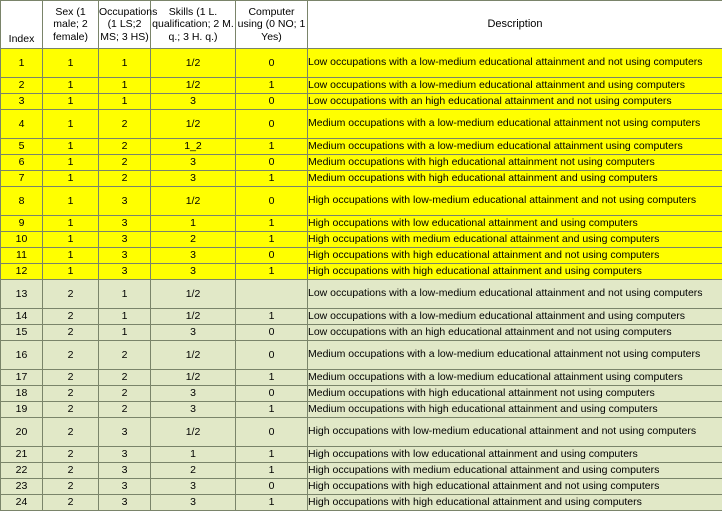 The height and width of the screenshot is (526, 722). What do you see at coordinates (21, 178) in the screenshot?
I see `cell-index: 7` at bounding box center [21, 178].